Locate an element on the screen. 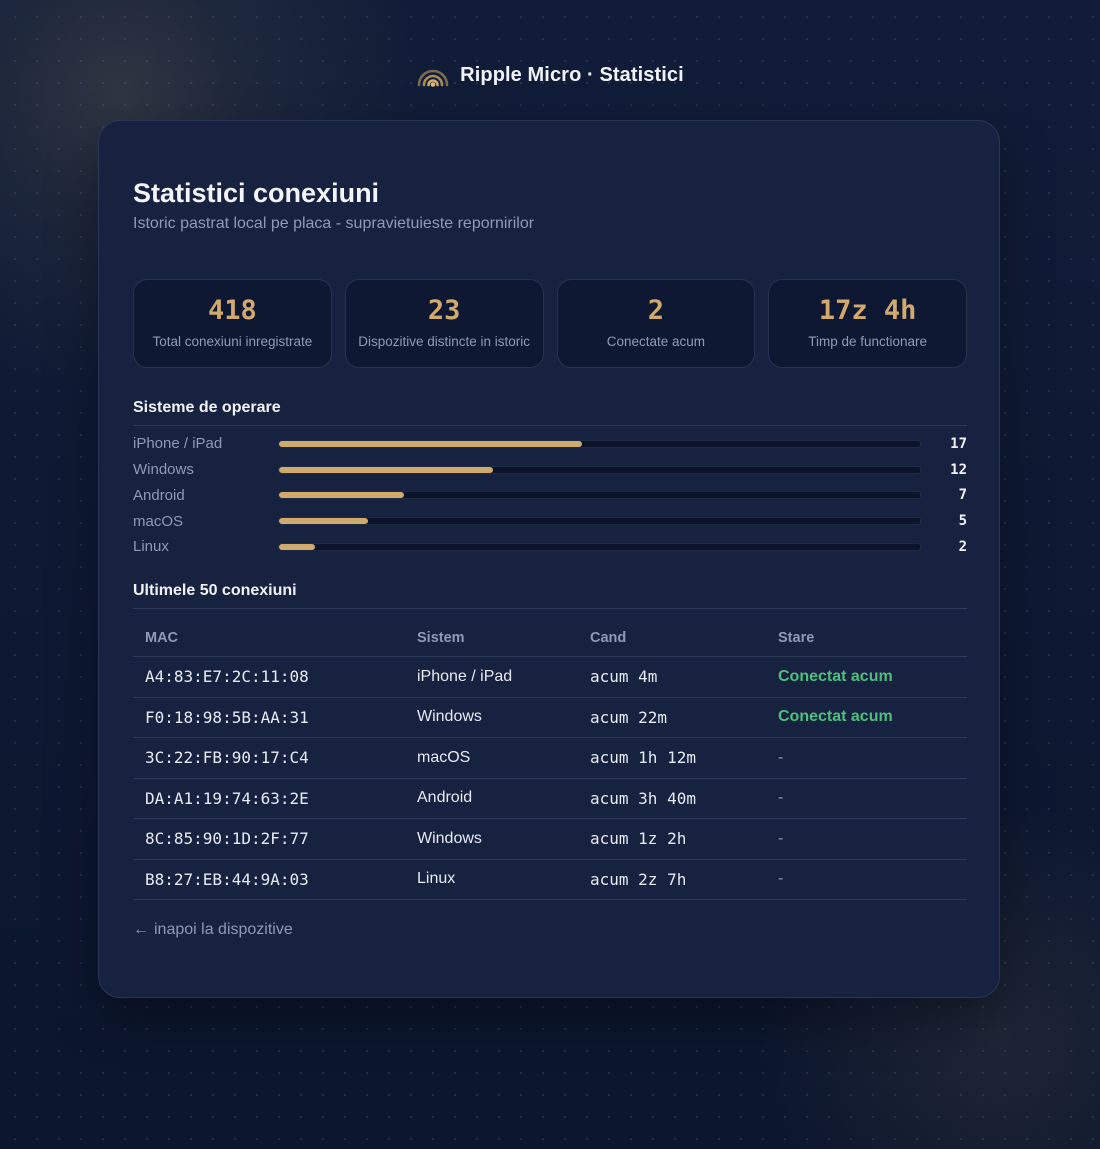 The height and width of the screenshot is (1149, 1100). stat-label: Conectate acum is located at coordinates (656, 341).